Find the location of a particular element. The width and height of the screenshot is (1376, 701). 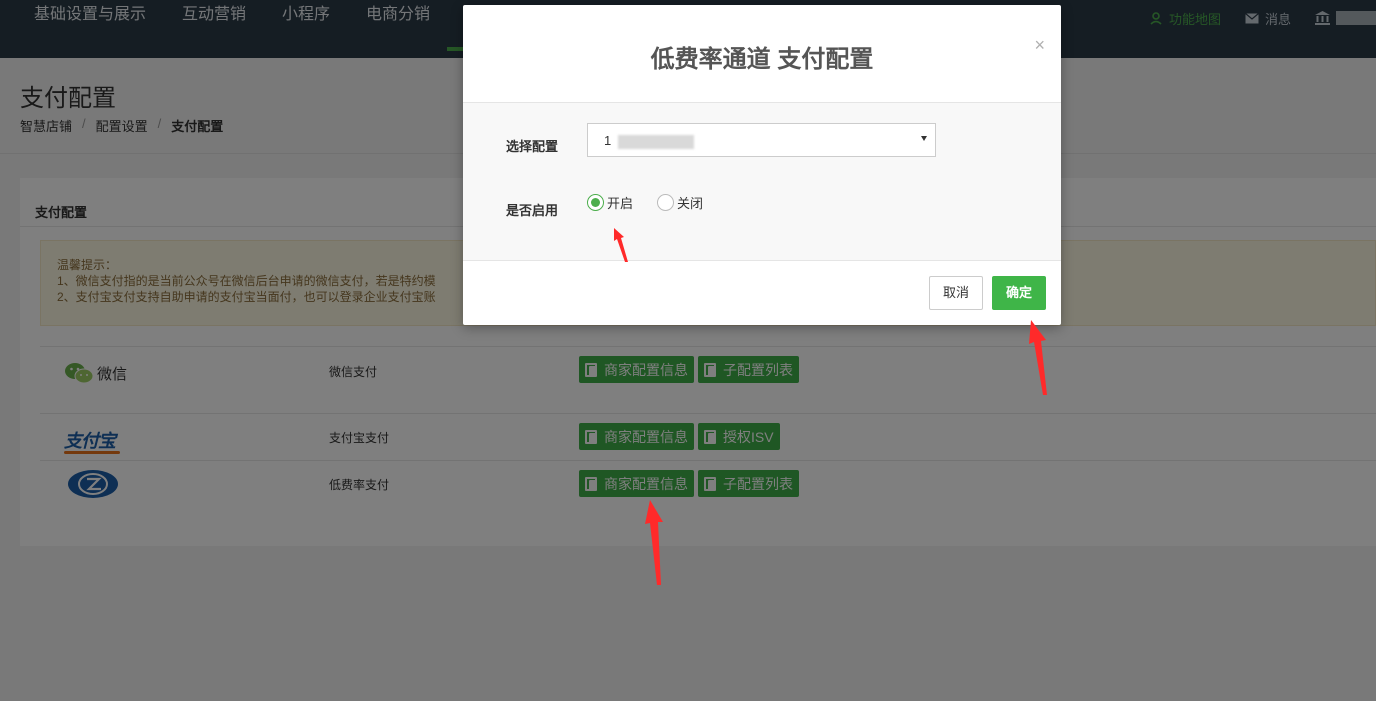

modal-title: 低费率通道 支付配置 is located at coordinates (762, 59).